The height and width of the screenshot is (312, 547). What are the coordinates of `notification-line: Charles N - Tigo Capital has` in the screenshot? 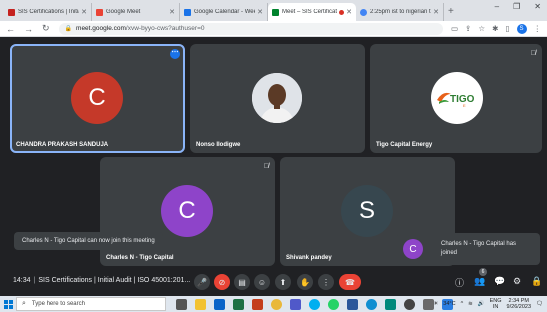 It's located at (479, 244).